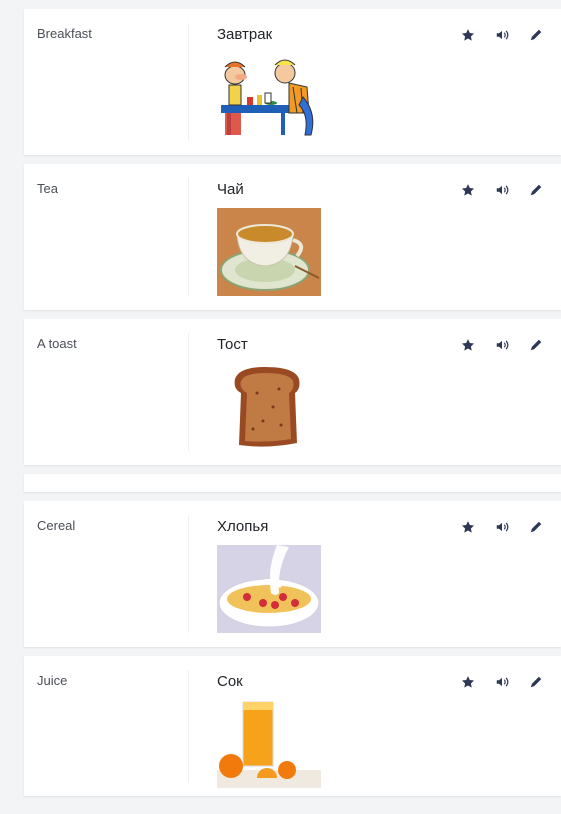  Describe the element at coordinates (47, 188) in the screenshot. I see `term-text: Tea` at that location.